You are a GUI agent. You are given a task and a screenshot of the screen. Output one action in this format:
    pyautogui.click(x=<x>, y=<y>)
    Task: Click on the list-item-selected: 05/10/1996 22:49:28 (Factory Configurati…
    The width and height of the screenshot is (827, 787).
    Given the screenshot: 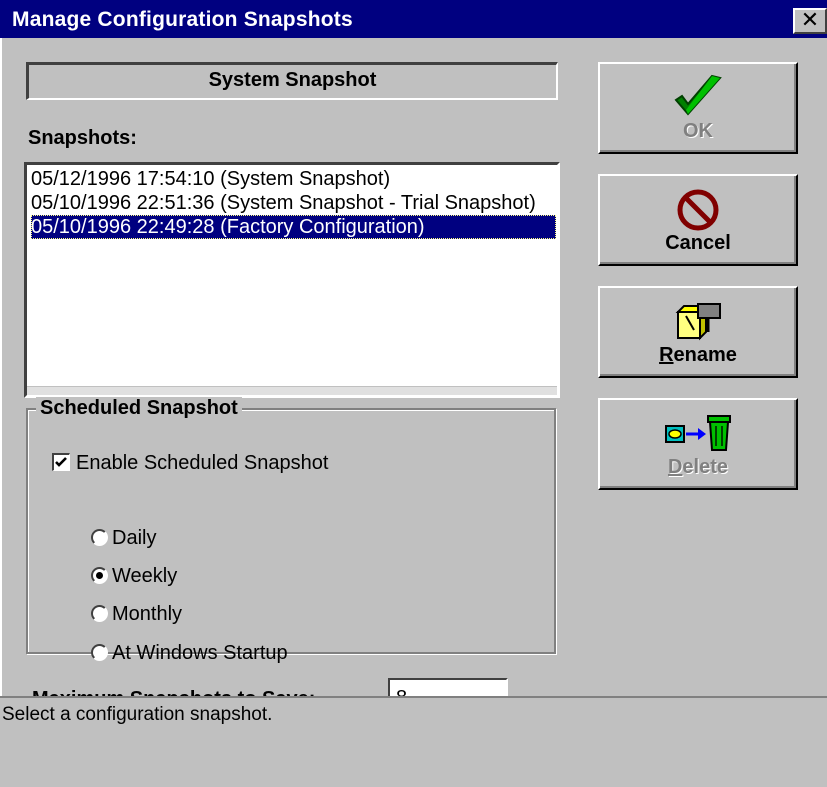 What is the action you would take?
    pyautogui.click(x=293, y=227)
    